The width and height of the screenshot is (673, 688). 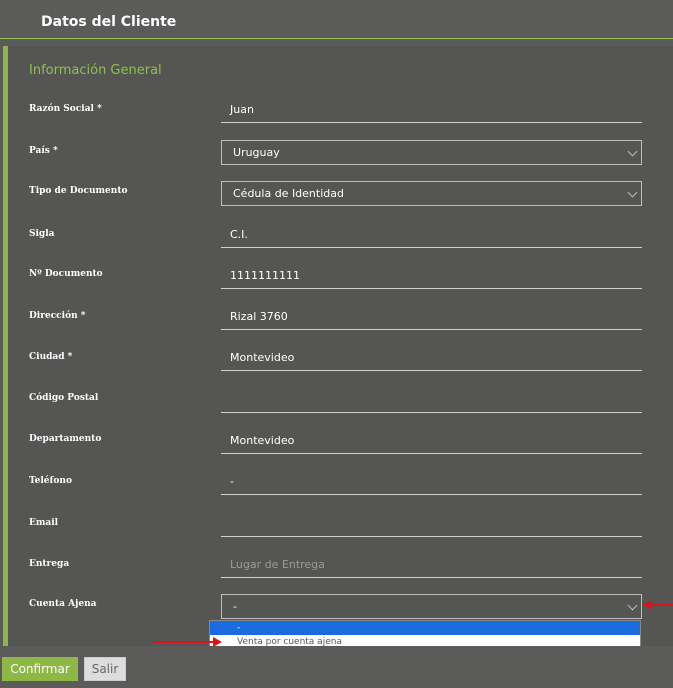 I want to click on direccion-input: Rizal 3760, so click(x=431, y=316).